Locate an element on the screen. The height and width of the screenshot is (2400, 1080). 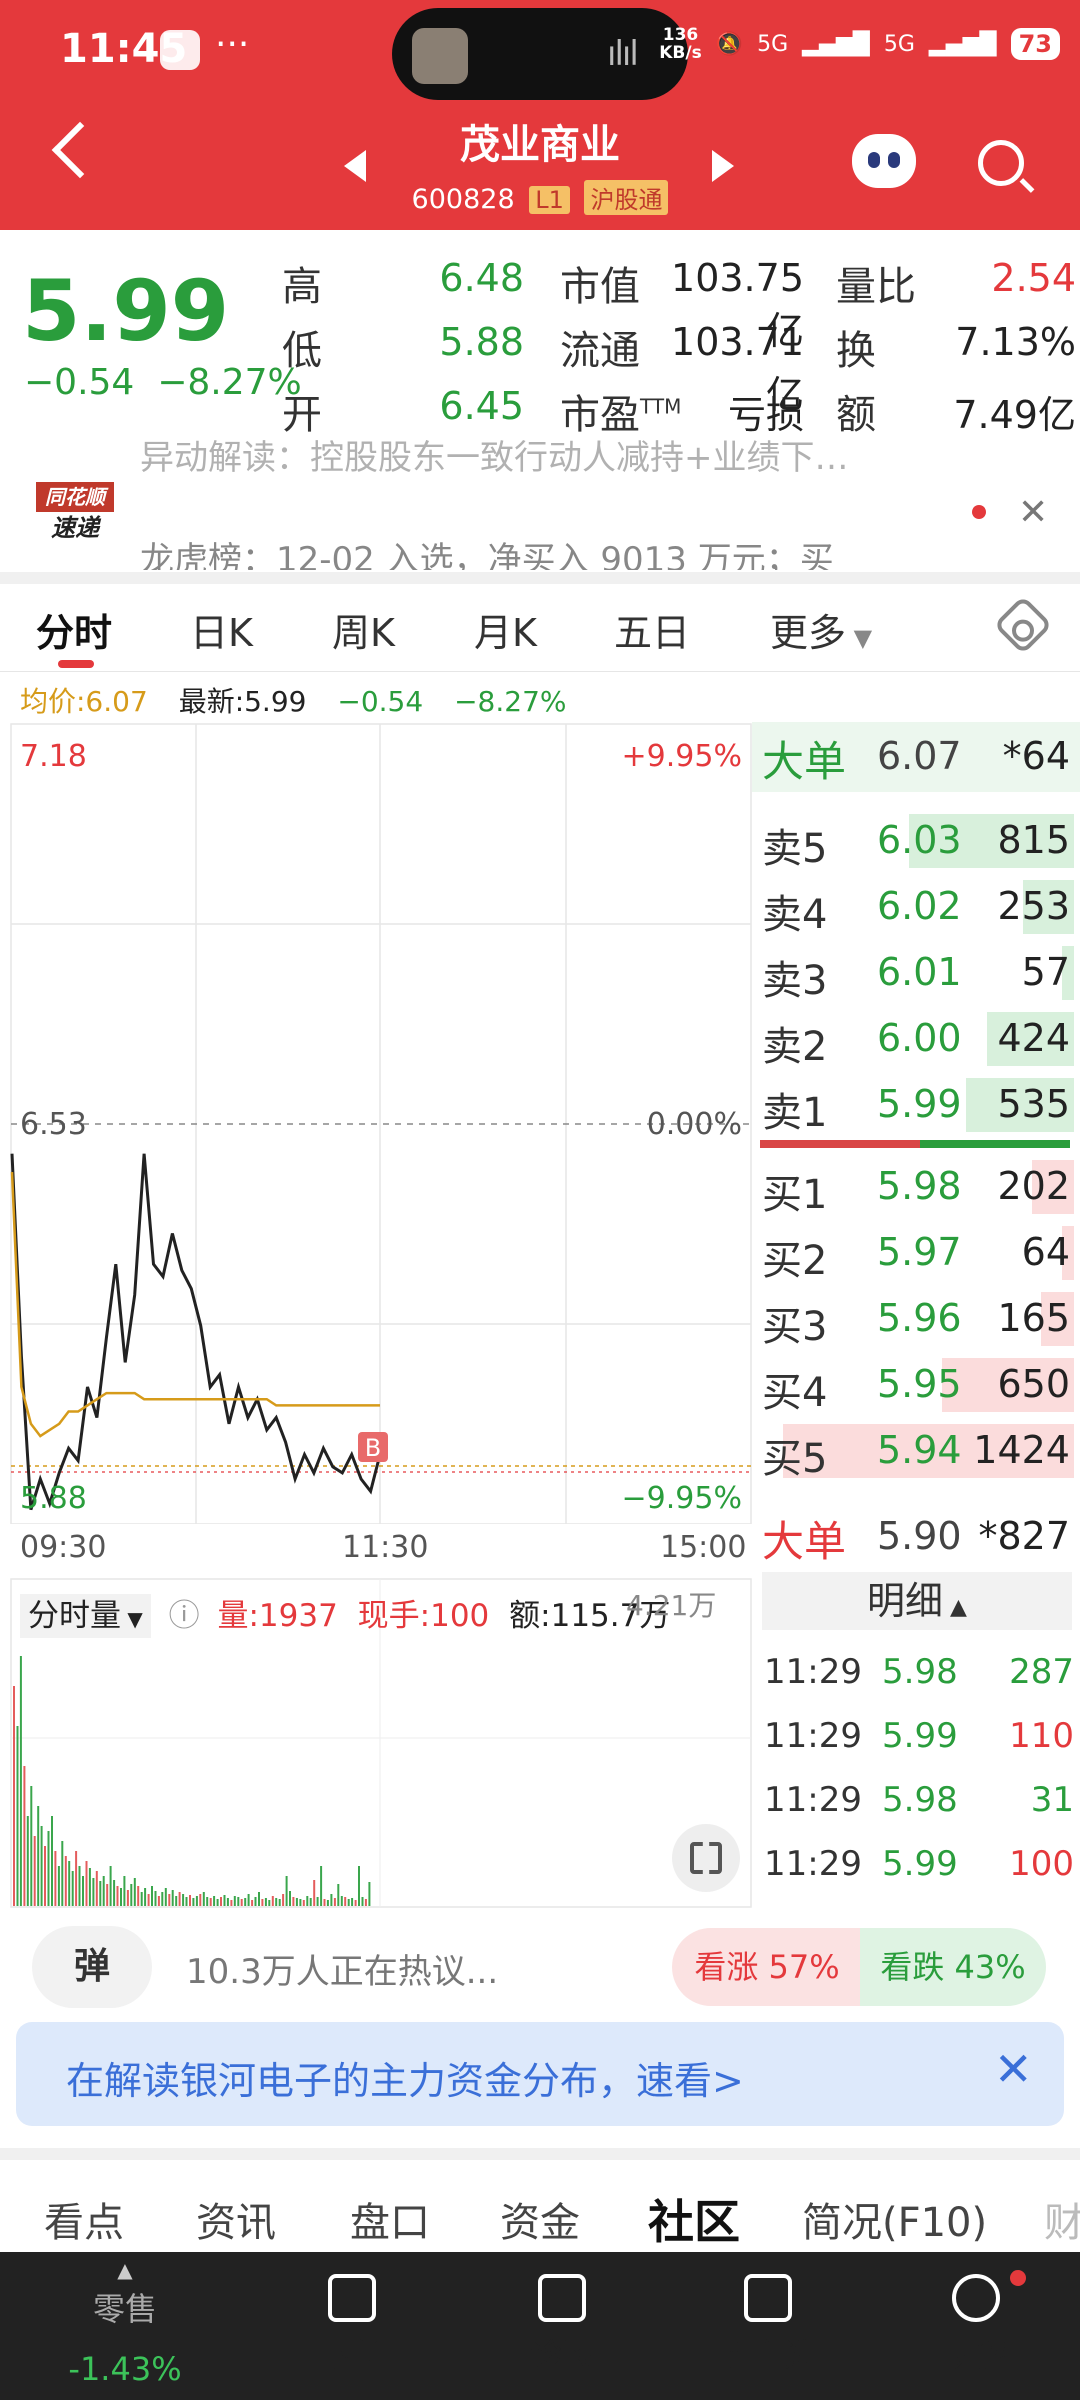
minus-box-icon is located at coordinates (768, 2298).